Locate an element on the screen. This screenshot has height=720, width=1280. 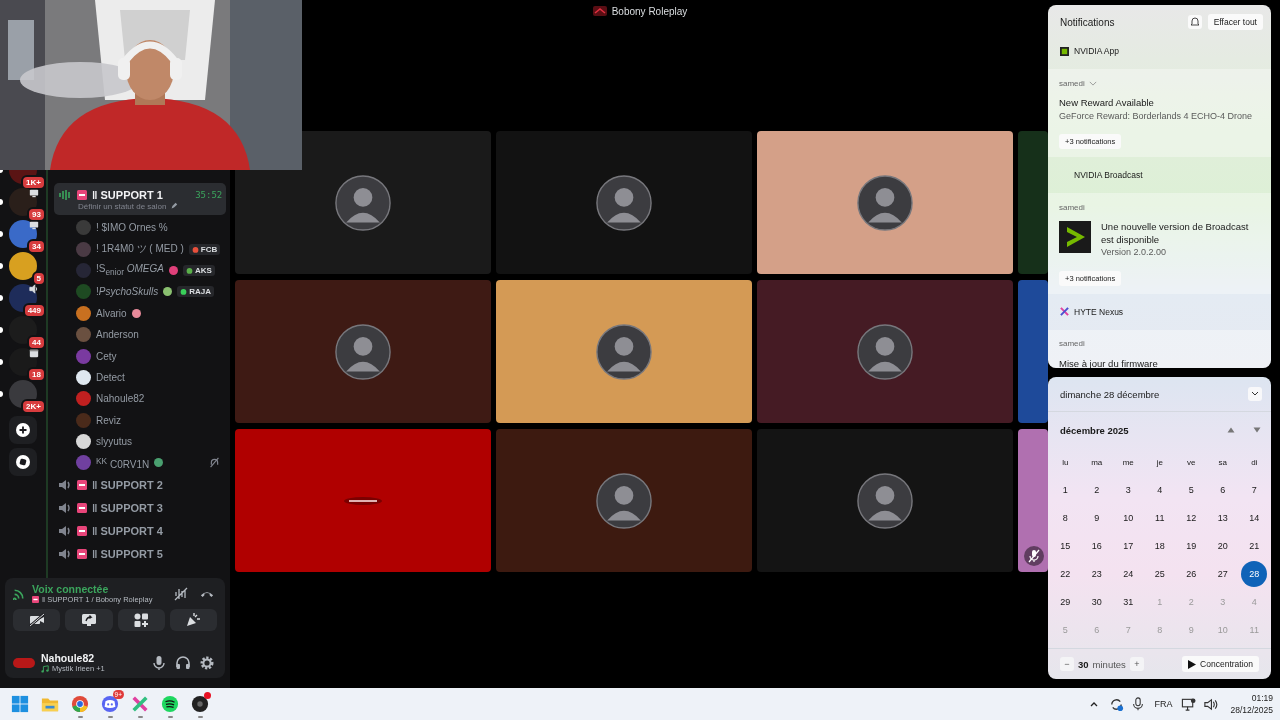
calendar-day: 10 is located at coordinates (1128, 518).